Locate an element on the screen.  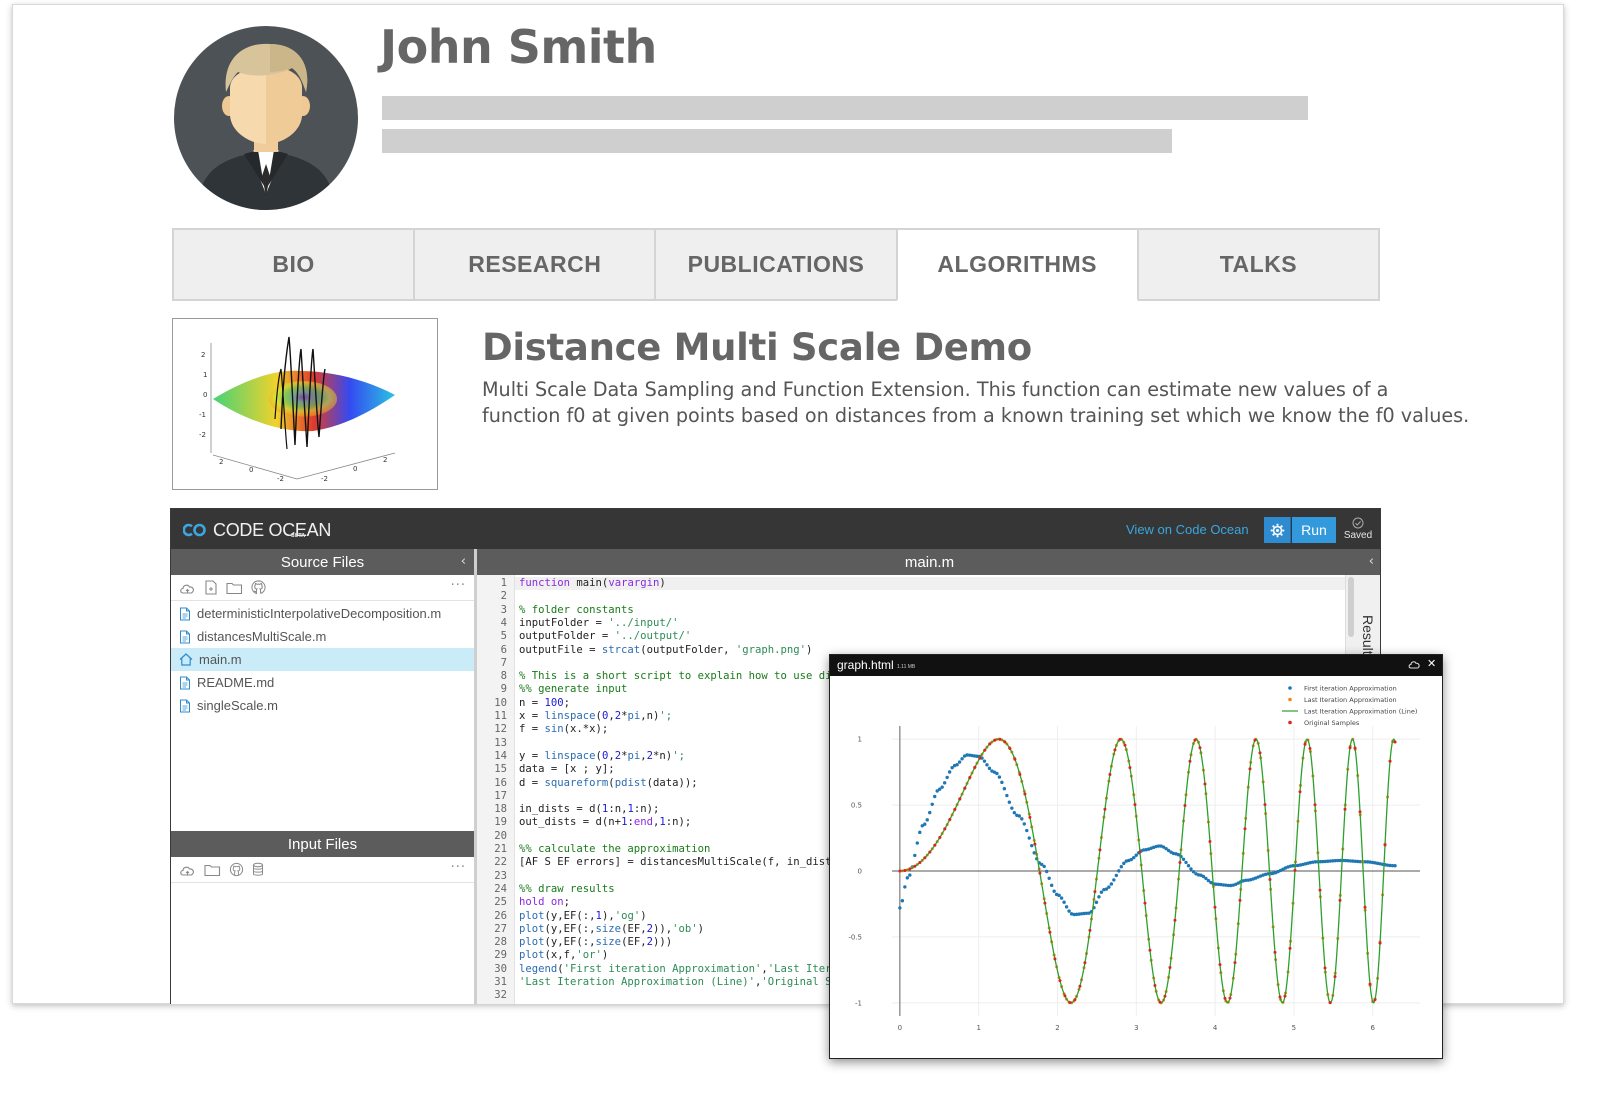
cloud-download-icon is located at coordinates (1414, 664).